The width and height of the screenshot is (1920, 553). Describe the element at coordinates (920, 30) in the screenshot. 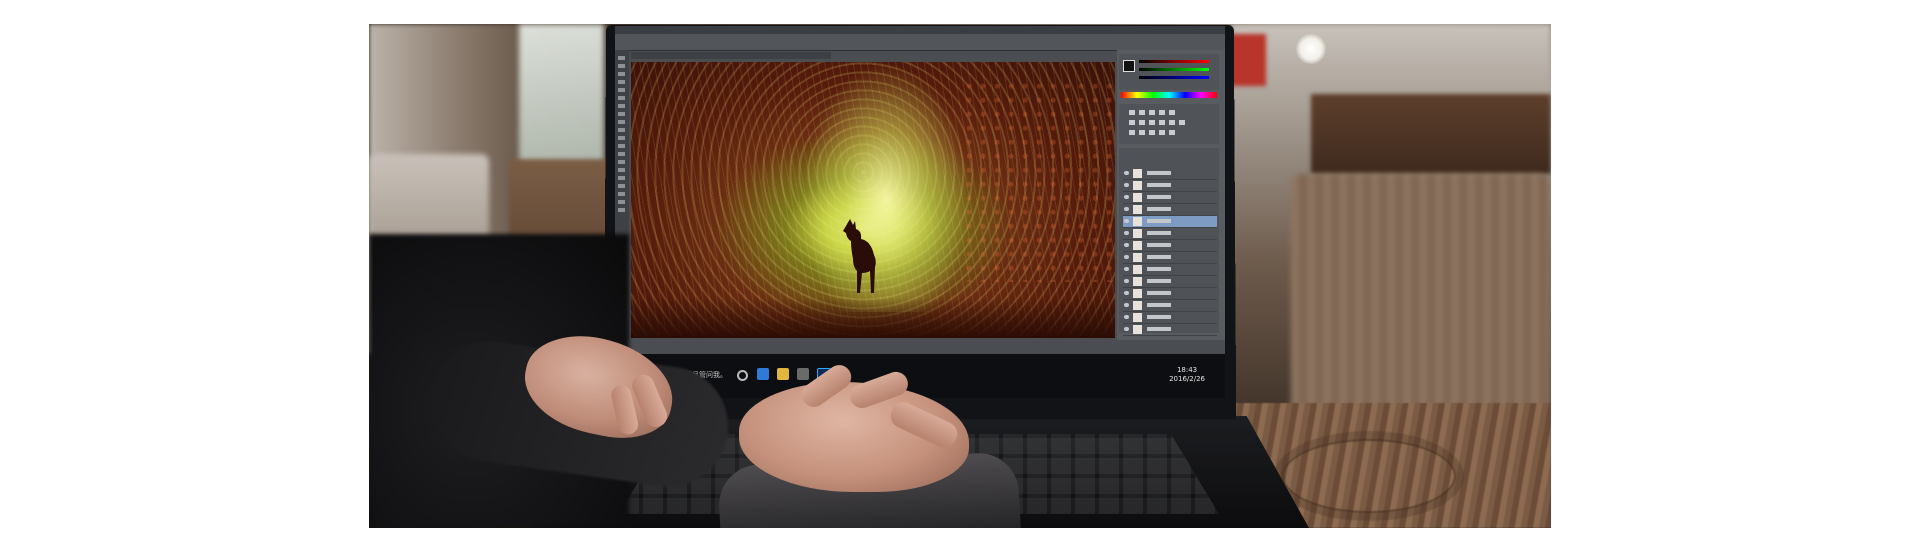

I see `app-menubar` at that location.